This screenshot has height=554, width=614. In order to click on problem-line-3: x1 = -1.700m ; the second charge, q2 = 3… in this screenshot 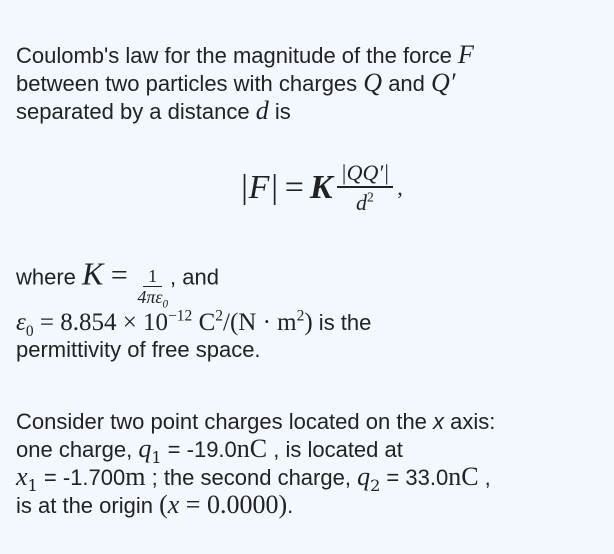, I will do `click(253, 479)`.